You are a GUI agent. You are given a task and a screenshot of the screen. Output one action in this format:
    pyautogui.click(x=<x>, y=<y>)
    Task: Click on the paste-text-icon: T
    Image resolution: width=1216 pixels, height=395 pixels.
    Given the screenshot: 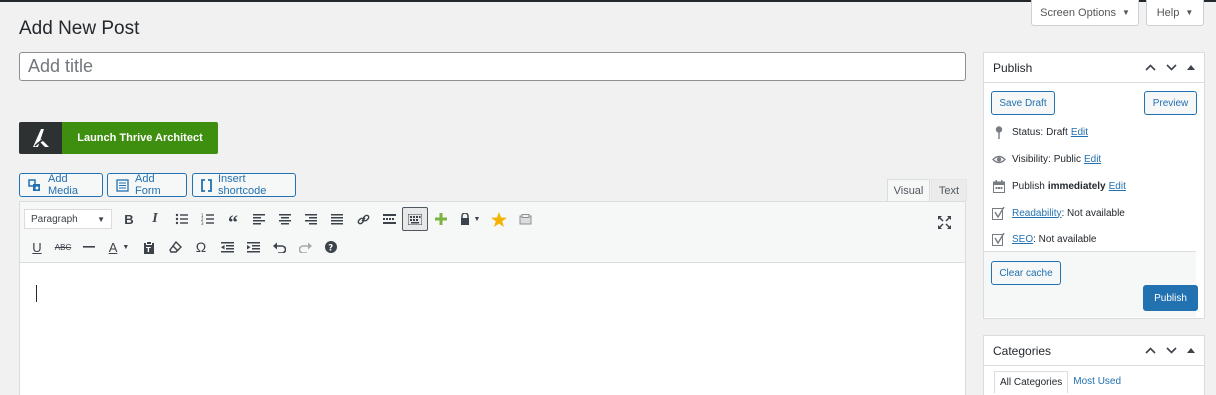 What is the action you would take?
    pyautogui.click(x=149, y=247)
    